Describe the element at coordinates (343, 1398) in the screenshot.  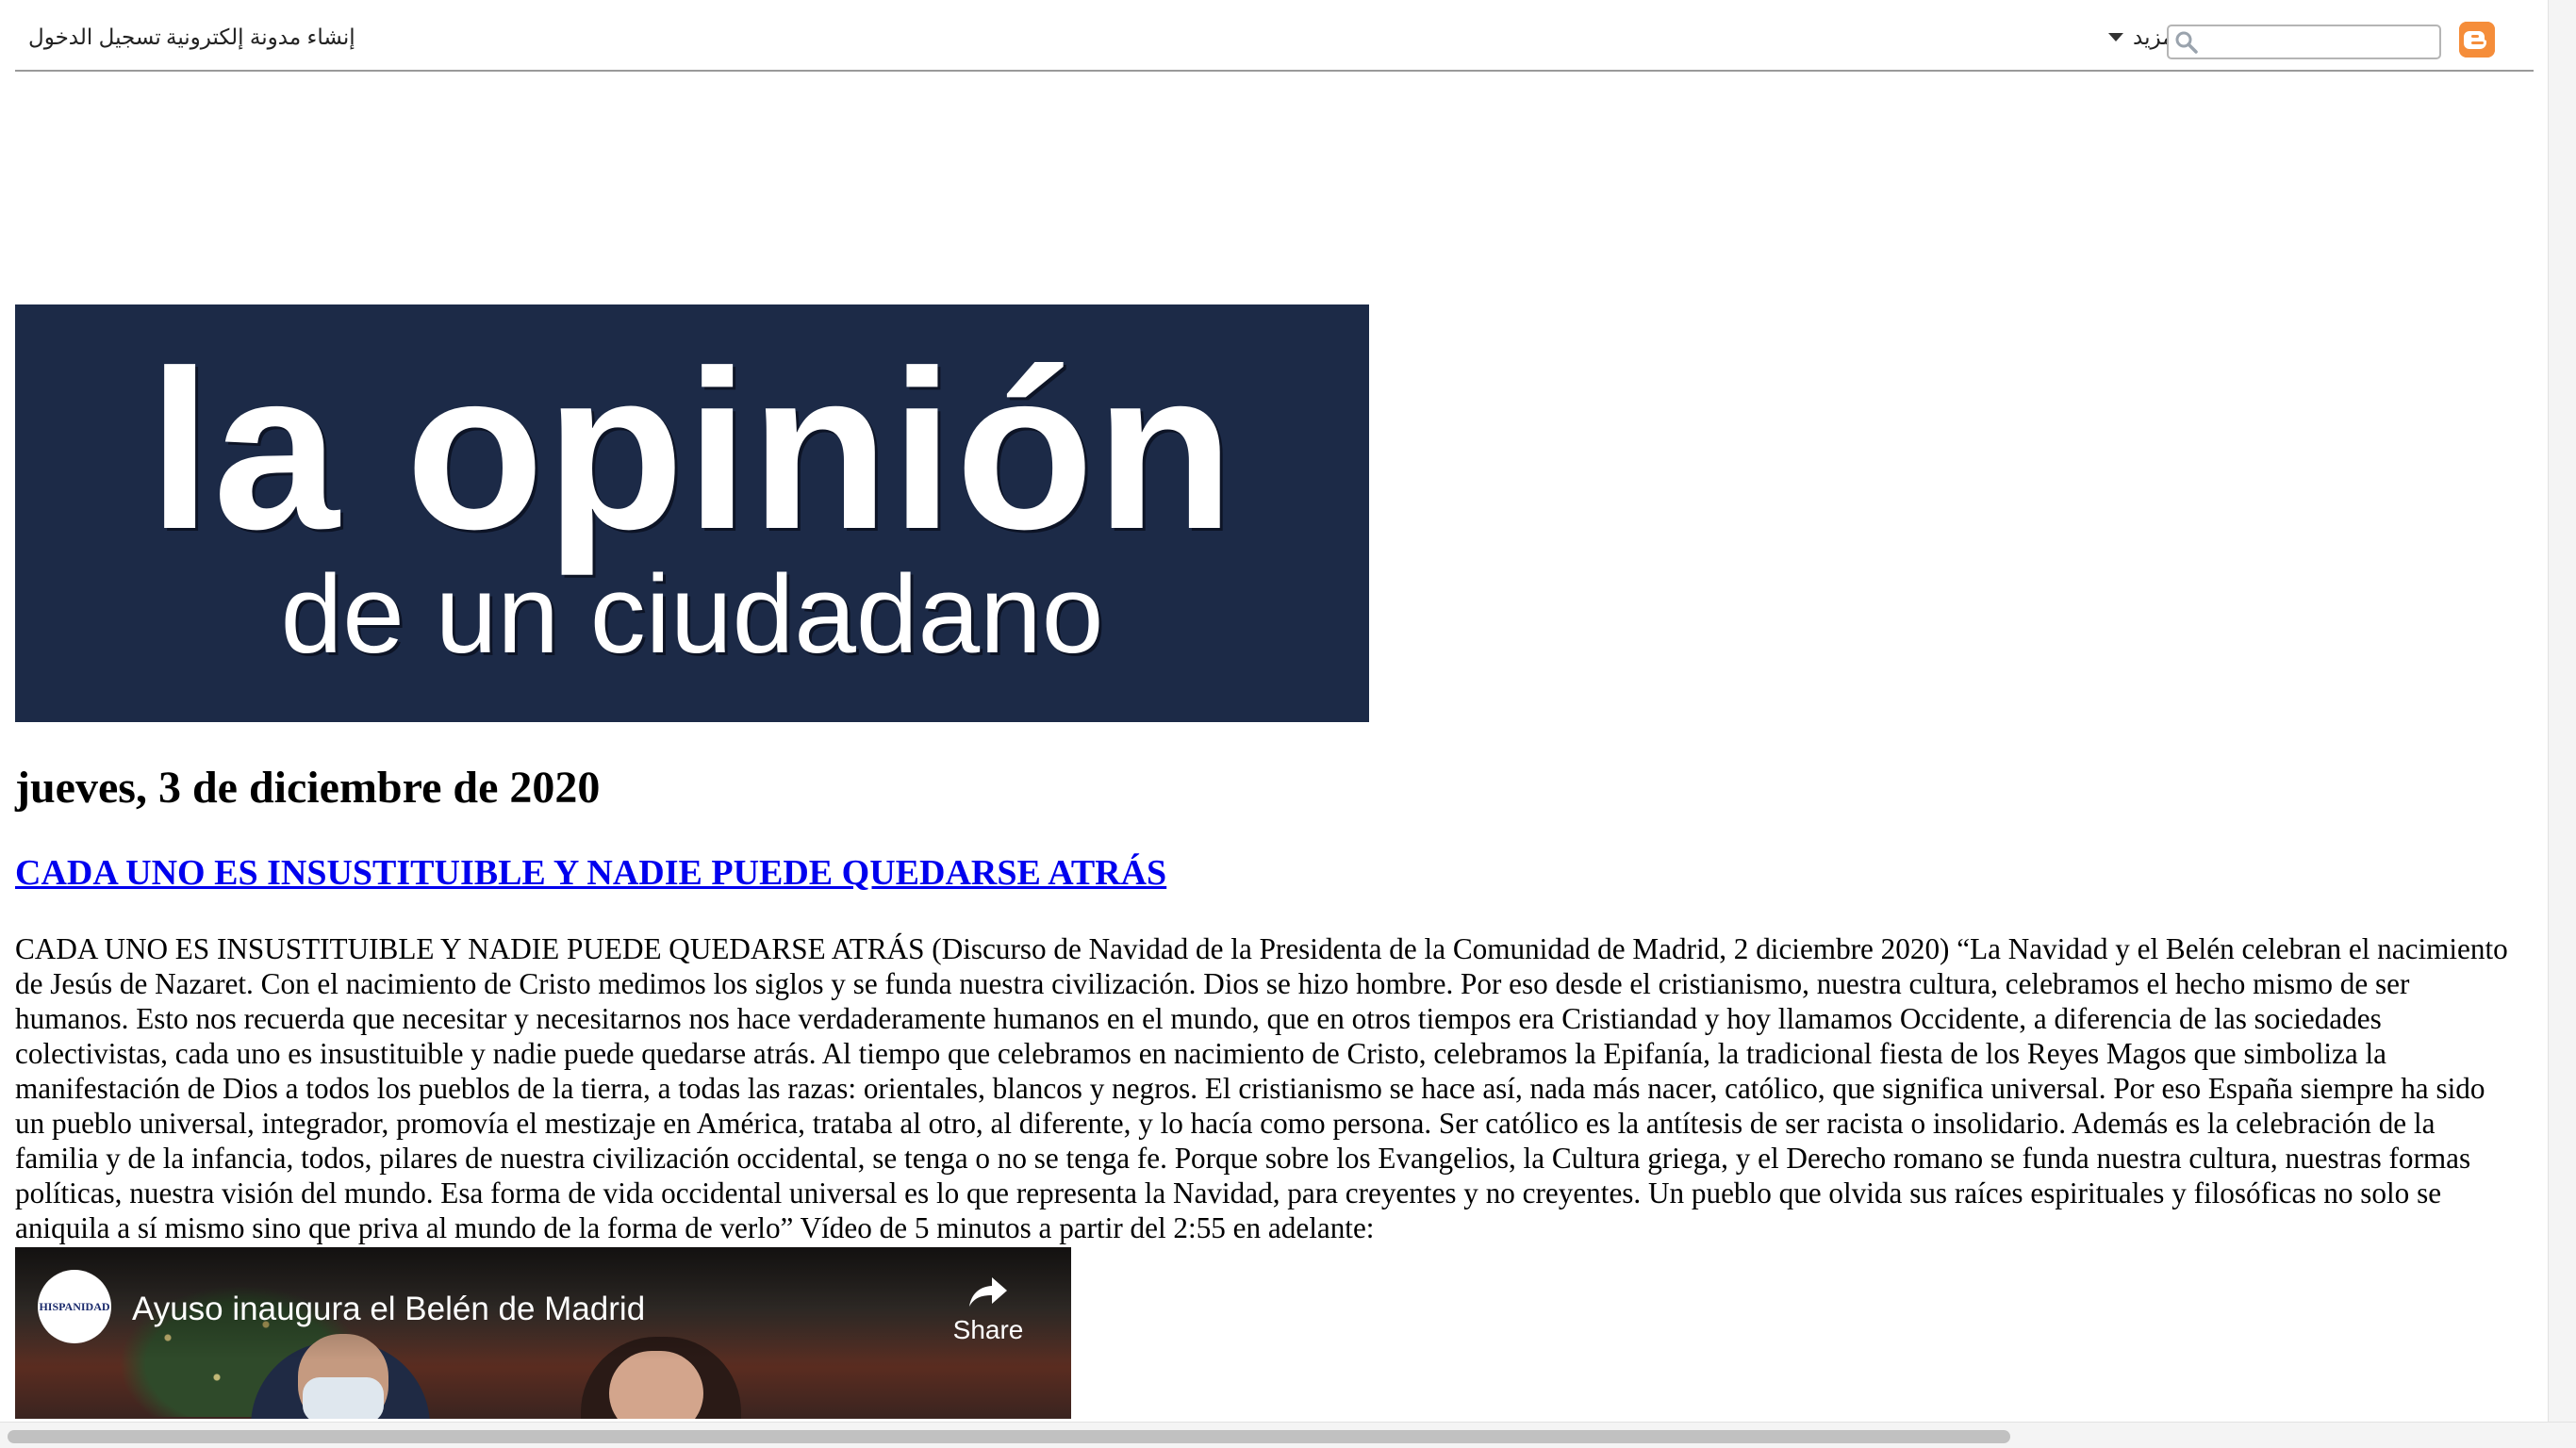
I see `video-thumbnail-mask` at that location.